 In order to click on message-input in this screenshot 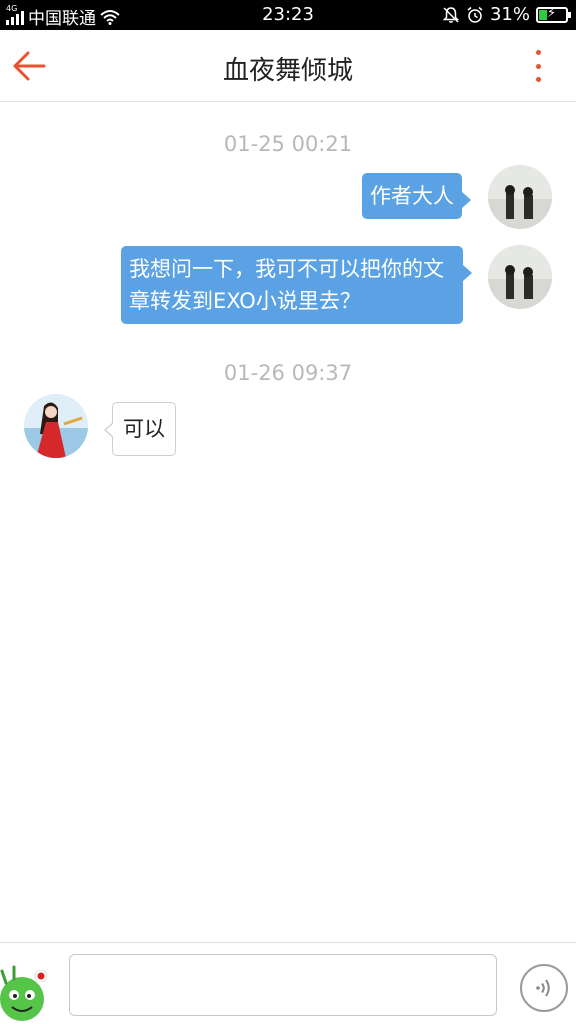, I will do `click(283, 985)`.